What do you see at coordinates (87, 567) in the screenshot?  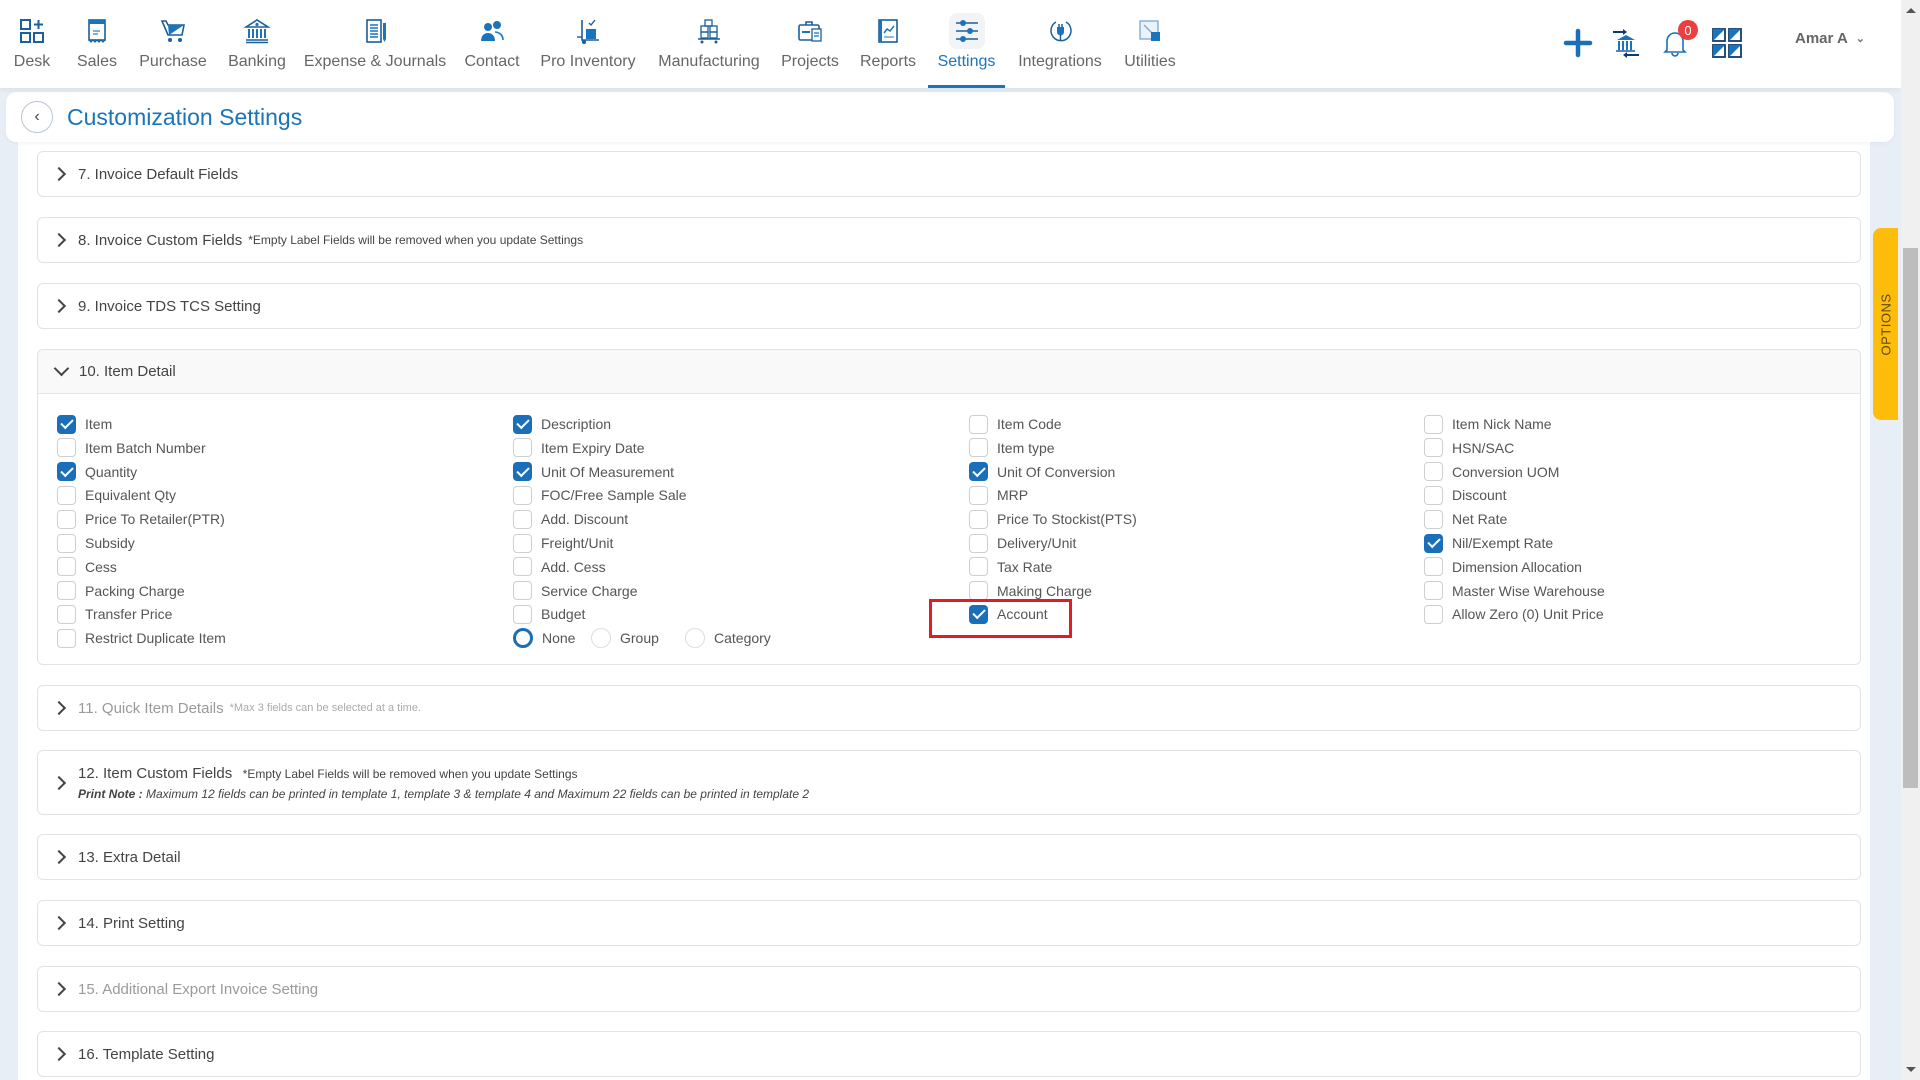 I see `option-cess: Cess` at bounding box center [87, 567].